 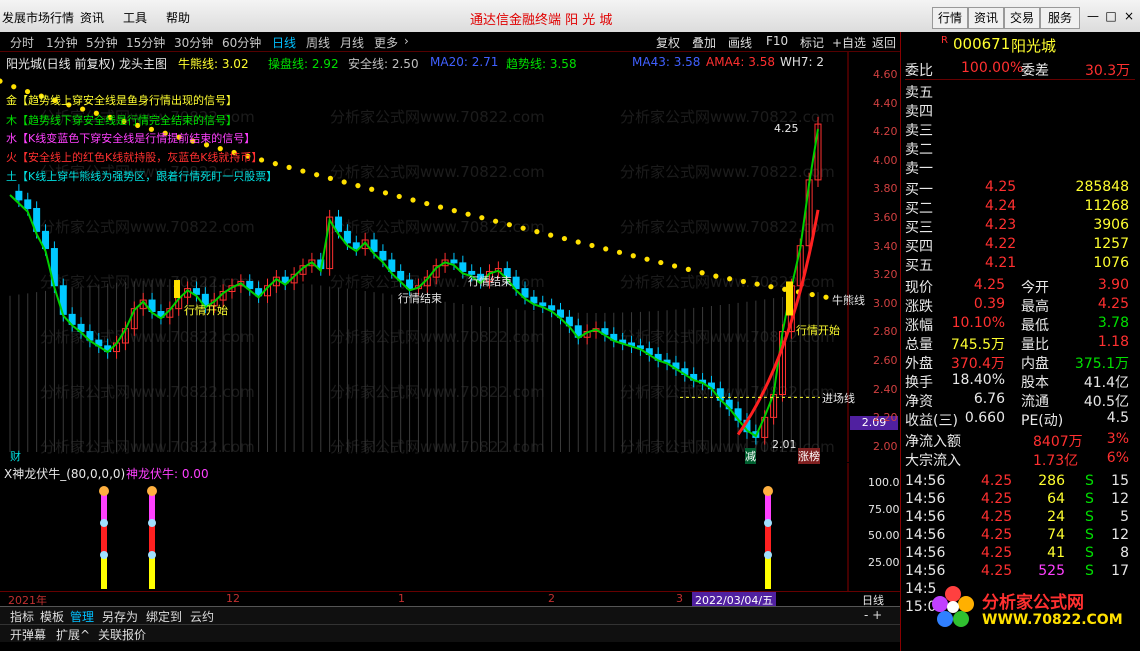 What do you see at coordinates (1106, 206) in the screenshot?
I see `buy-volume: 11268` at bounding box center [1106, 206].